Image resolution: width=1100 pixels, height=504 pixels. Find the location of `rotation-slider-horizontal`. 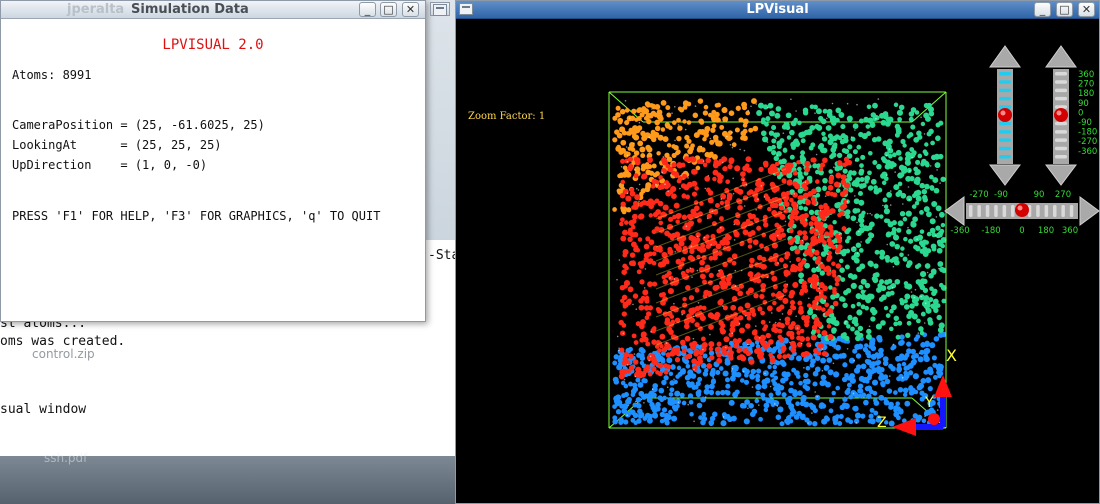

rotation-slider-horizontal is located at coordinates (1022, 211).